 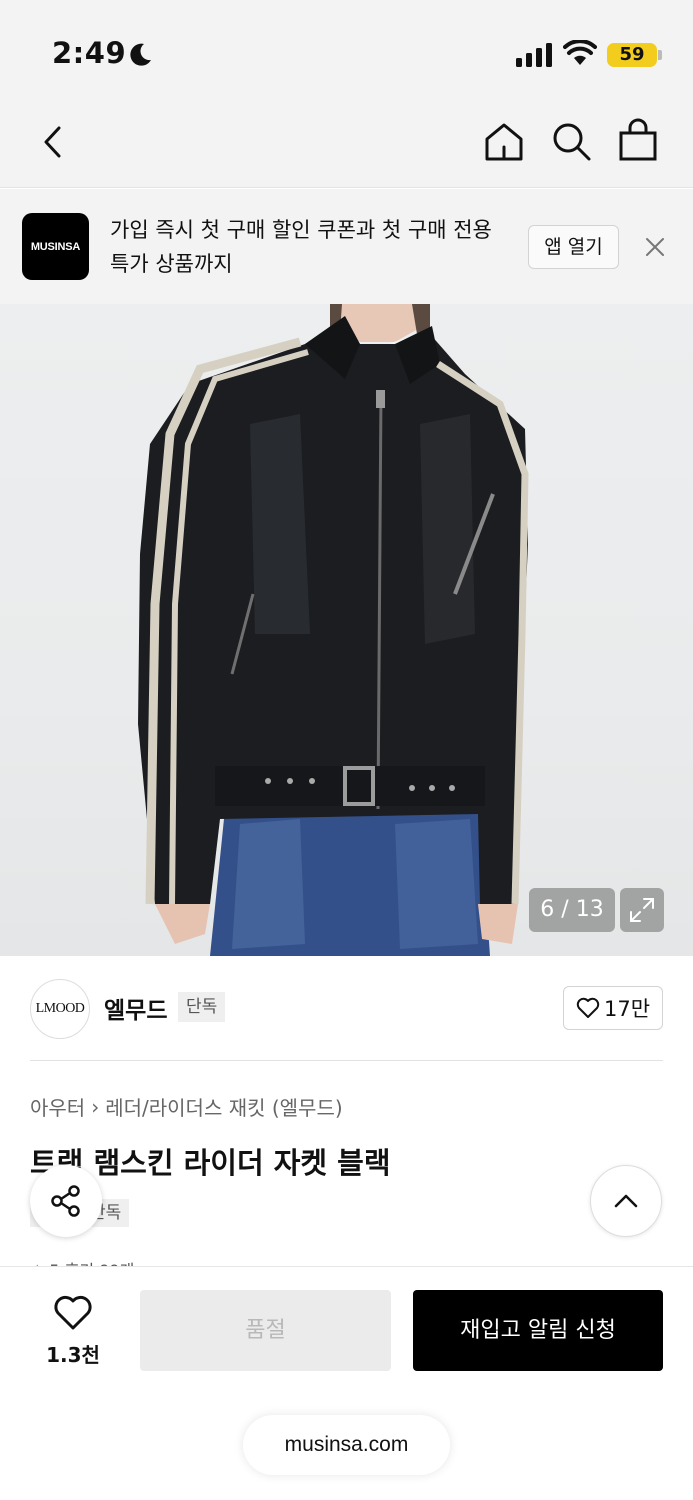 I want to click on signal-icon, so click(x=534, y=55).